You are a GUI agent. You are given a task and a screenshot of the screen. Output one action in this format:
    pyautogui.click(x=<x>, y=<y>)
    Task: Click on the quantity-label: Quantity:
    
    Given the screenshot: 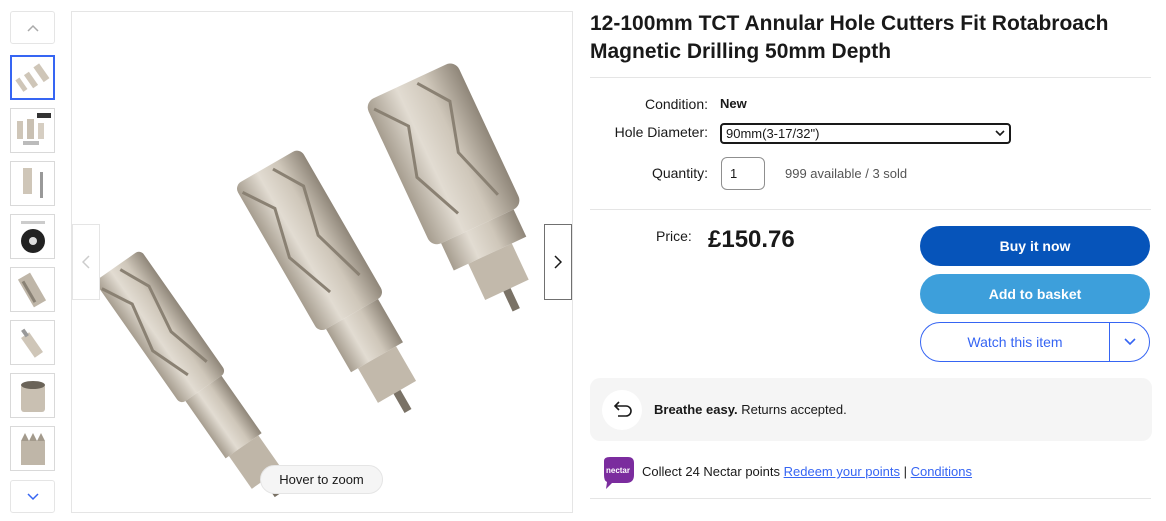 What is the action you would take?
    pyautogui.click(x=679, y=173)
    